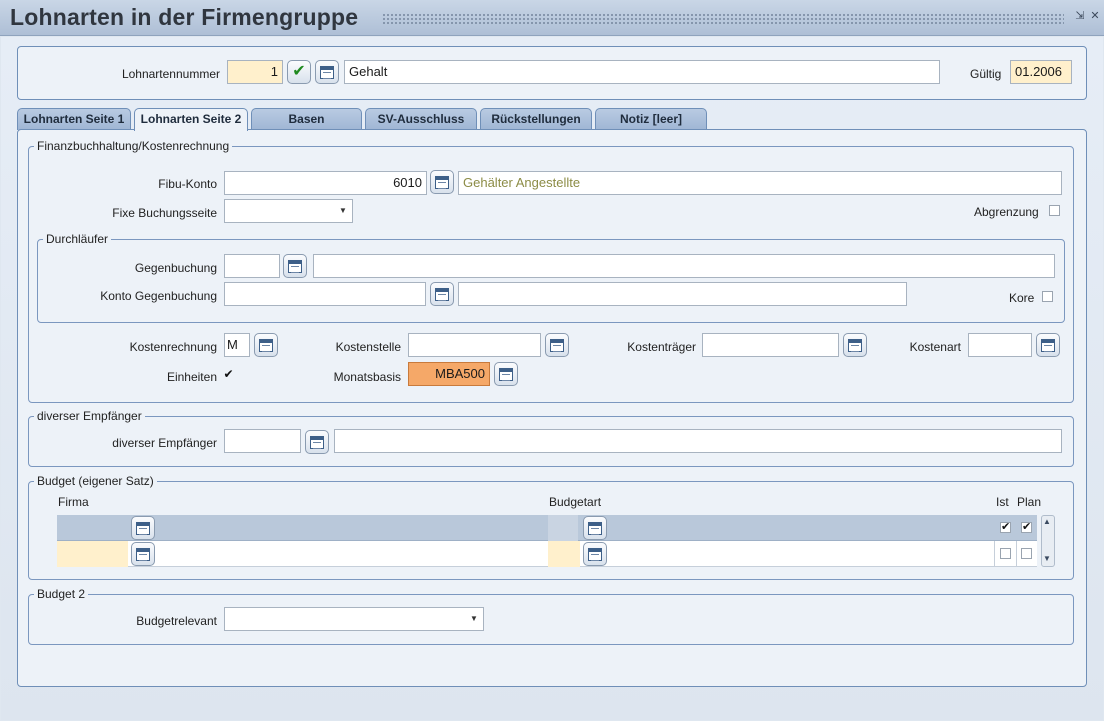 This screenshot has height=721, width=1104. Describe the element at coordinates (73, 502) in the screenshot. I see `budget-col-firma: Firma` at that location.